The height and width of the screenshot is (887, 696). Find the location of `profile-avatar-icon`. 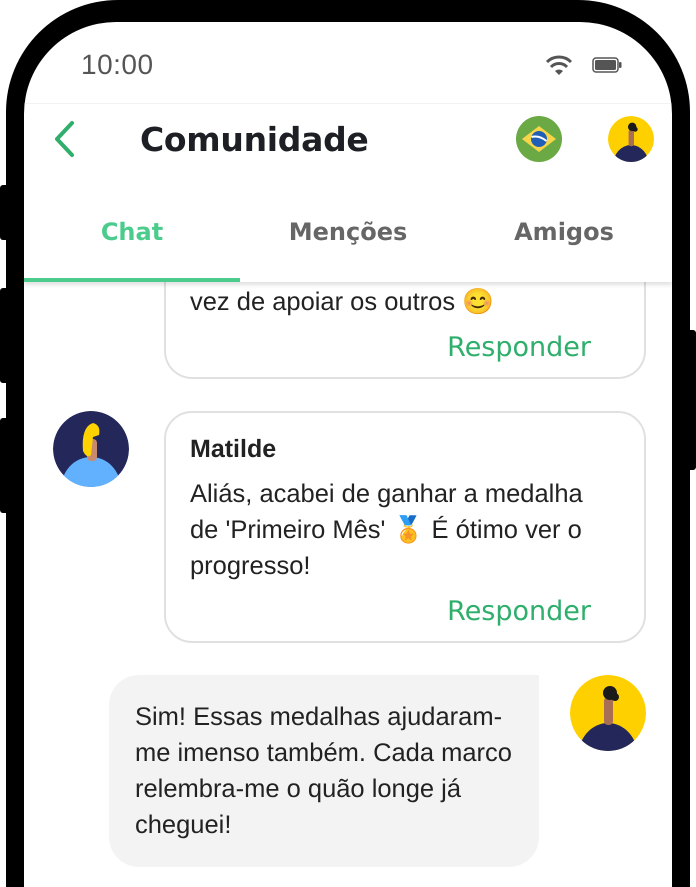

profile-avatar-icon is located at coordinates (631, 139).